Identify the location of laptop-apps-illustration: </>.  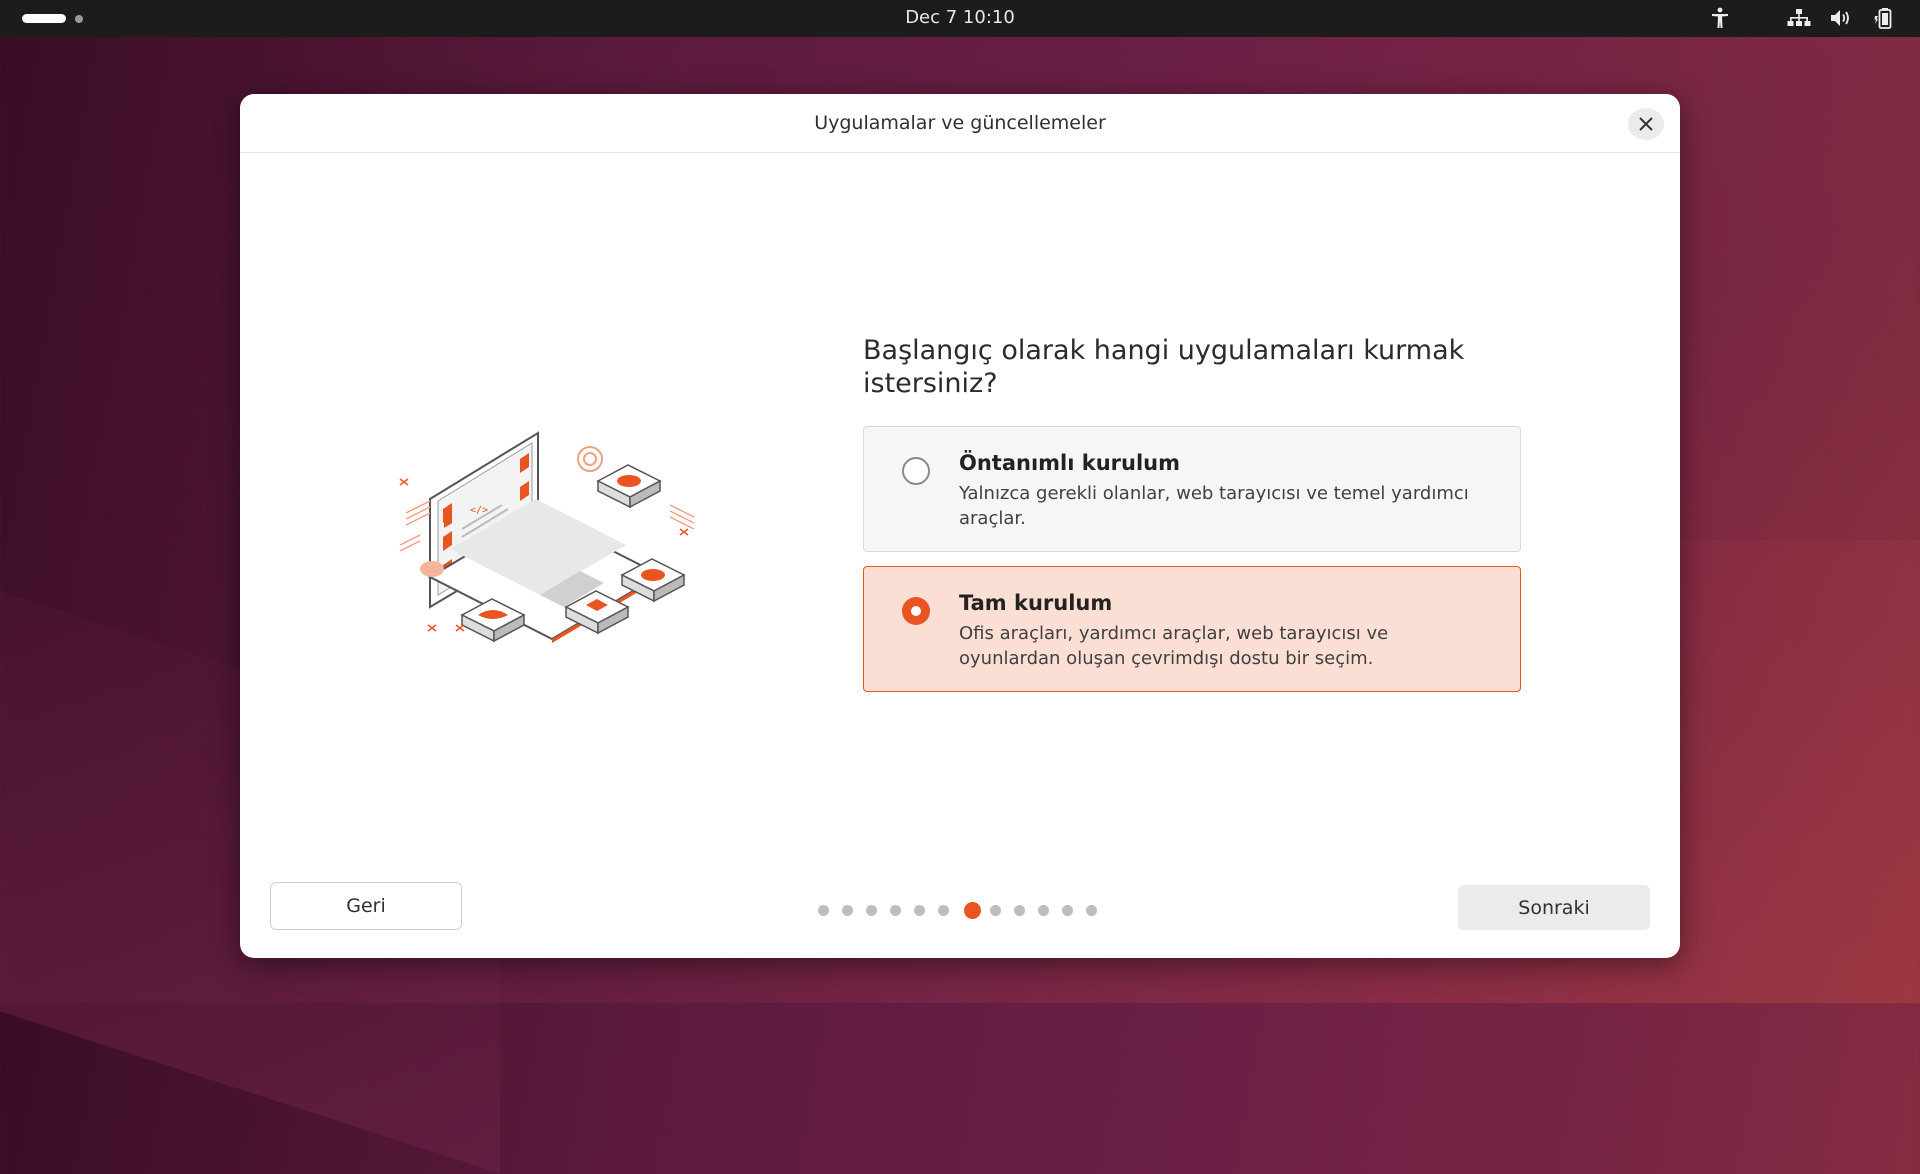
(547, 537).